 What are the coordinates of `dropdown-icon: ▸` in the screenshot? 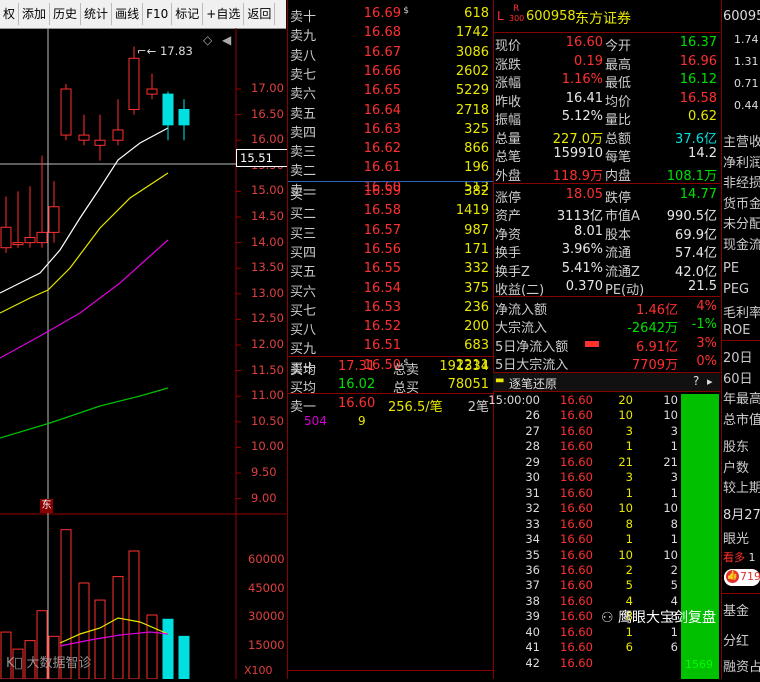 It's located at (710, 381).